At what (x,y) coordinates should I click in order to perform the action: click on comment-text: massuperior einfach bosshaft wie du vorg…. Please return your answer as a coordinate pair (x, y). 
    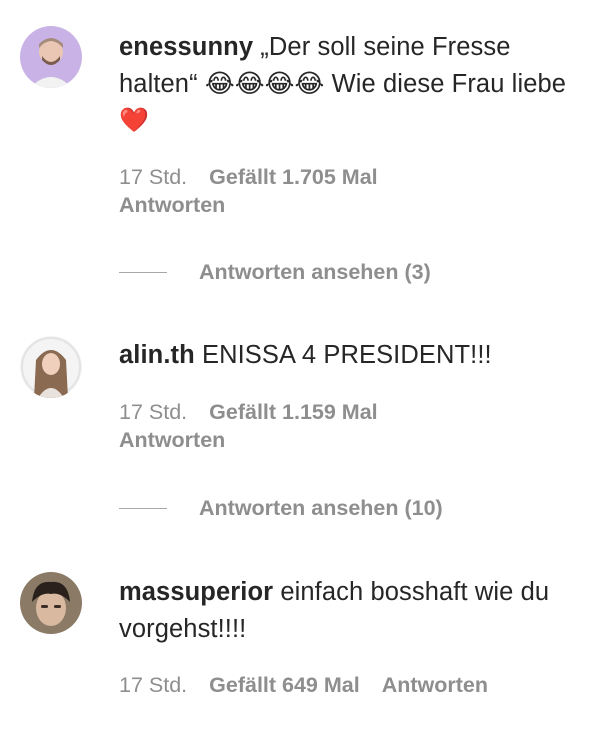
    Looking at the image, I should click on (349, 610).